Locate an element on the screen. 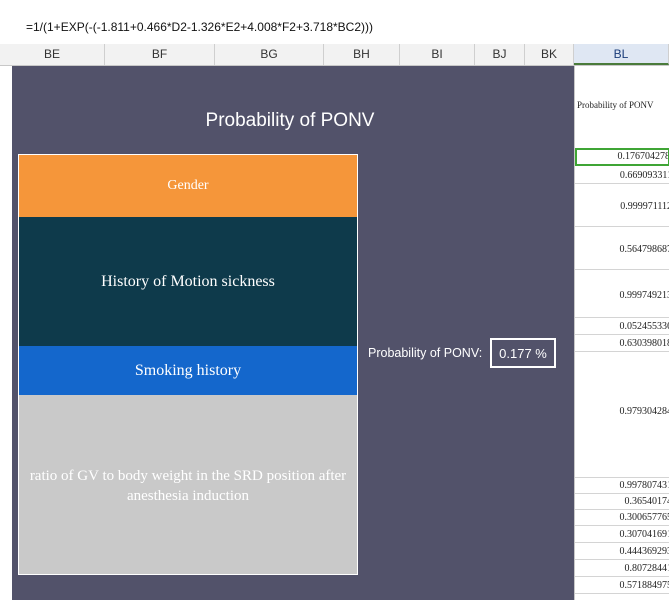 The height and width of the screenshot is (600, 669). column-header-bf: BF is located at coordinates (160, 54).